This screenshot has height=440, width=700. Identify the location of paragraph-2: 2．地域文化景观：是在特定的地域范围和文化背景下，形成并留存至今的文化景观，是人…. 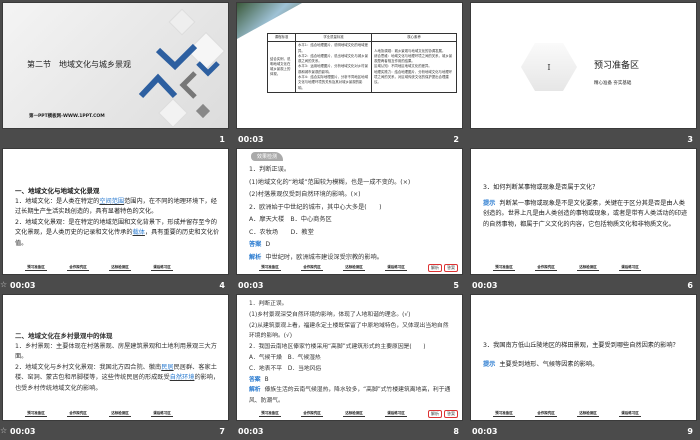
(117, 232).